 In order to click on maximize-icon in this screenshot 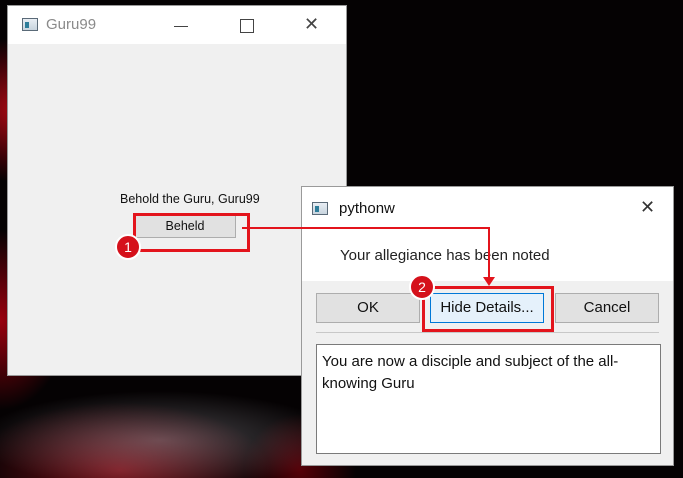, I will do `click(247, 26)`.